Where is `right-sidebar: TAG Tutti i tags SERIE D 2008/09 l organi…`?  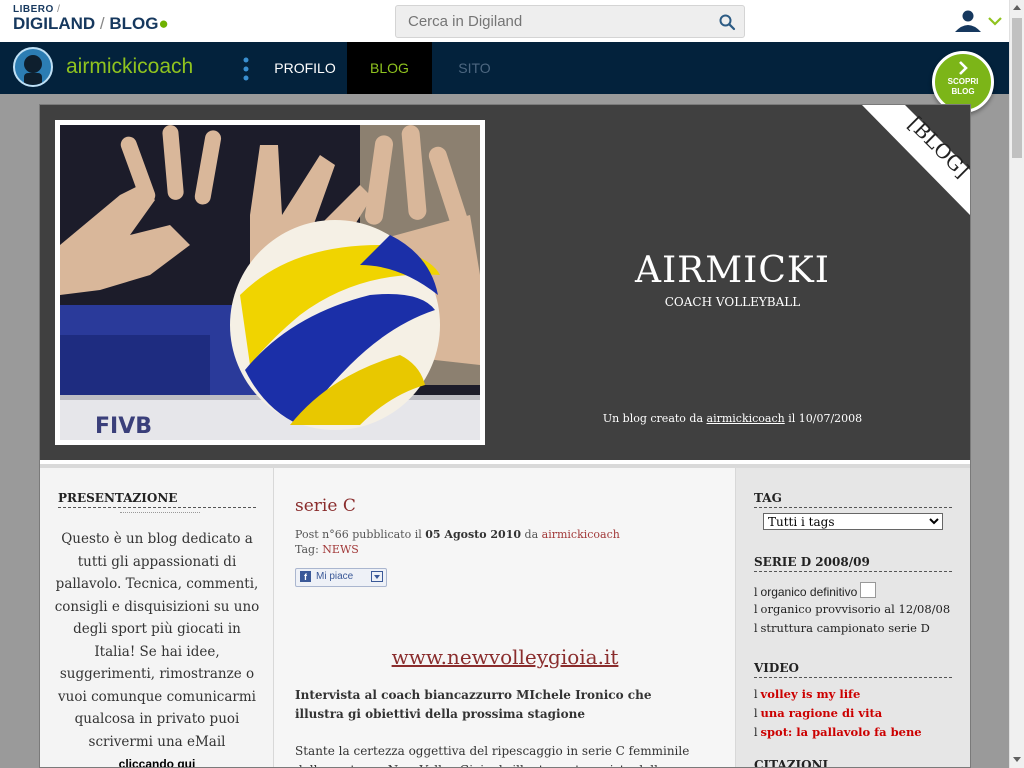 right-sidebar: TAG Tutti i tags SERIE D 2008/09 l organi… is located at coordinates (852, 617).